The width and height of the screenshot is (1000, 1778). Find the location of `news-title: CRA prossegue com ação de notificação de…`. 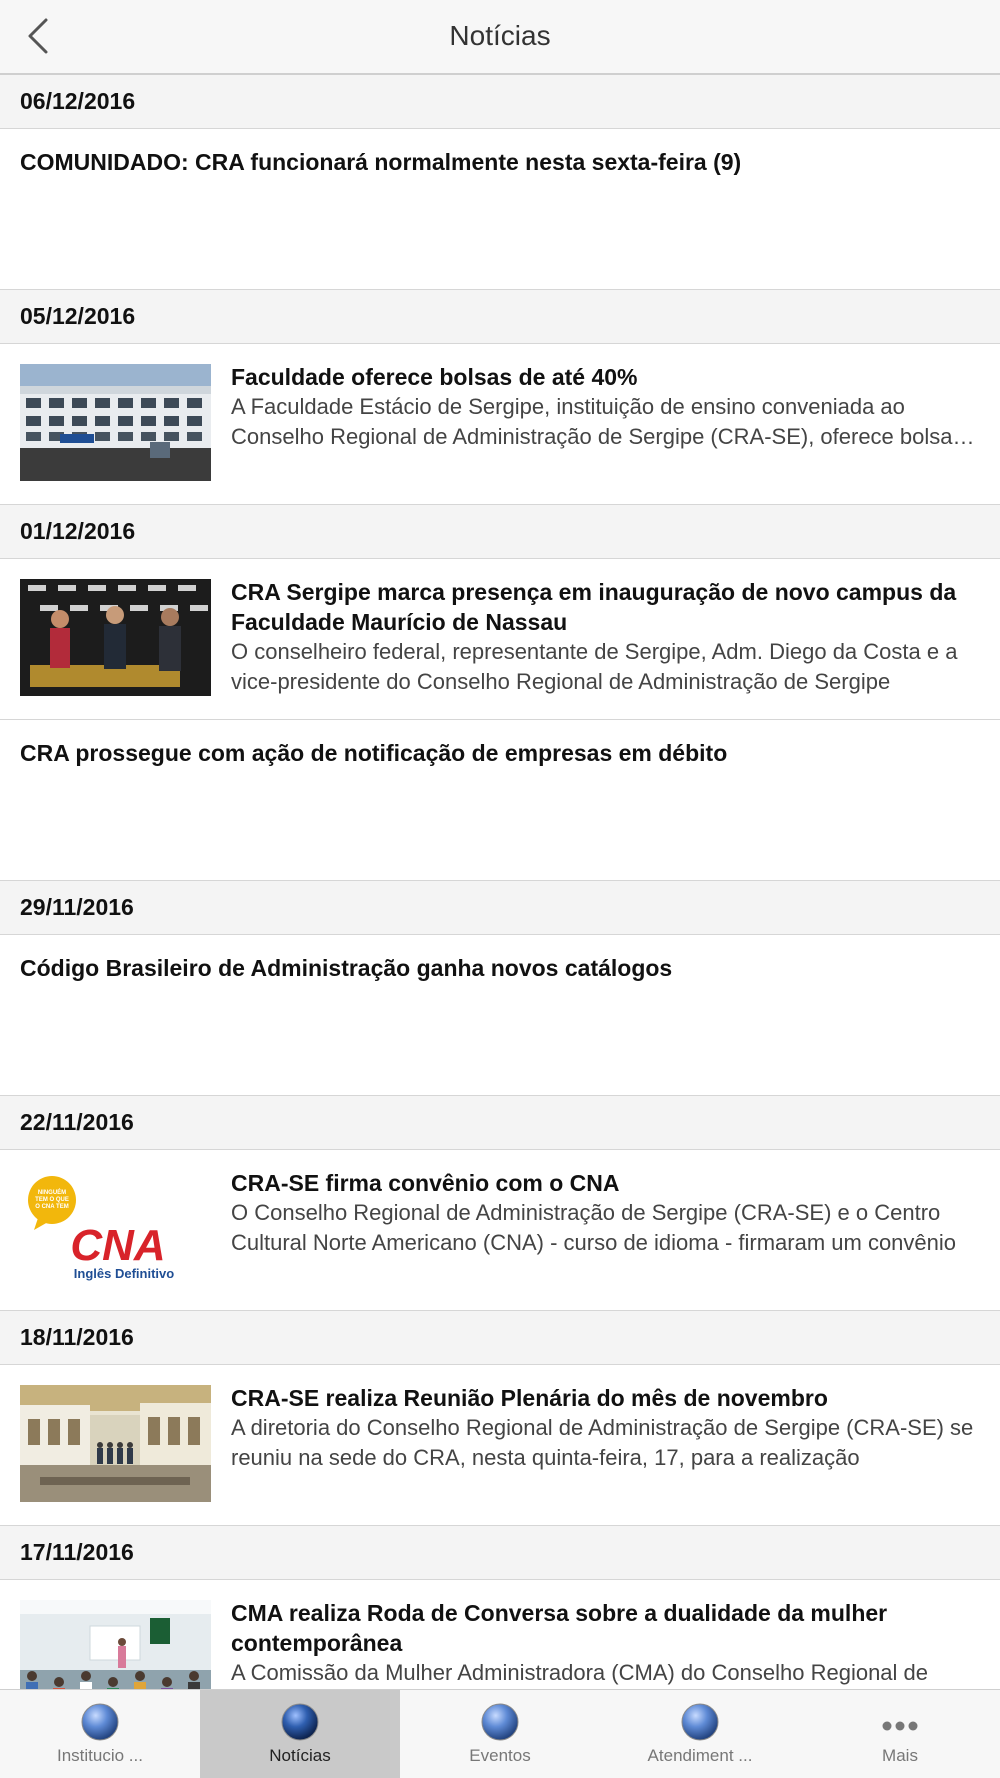

news-title: CRA prossegue com ação de notificação de… is located at coordinates (374, 753).